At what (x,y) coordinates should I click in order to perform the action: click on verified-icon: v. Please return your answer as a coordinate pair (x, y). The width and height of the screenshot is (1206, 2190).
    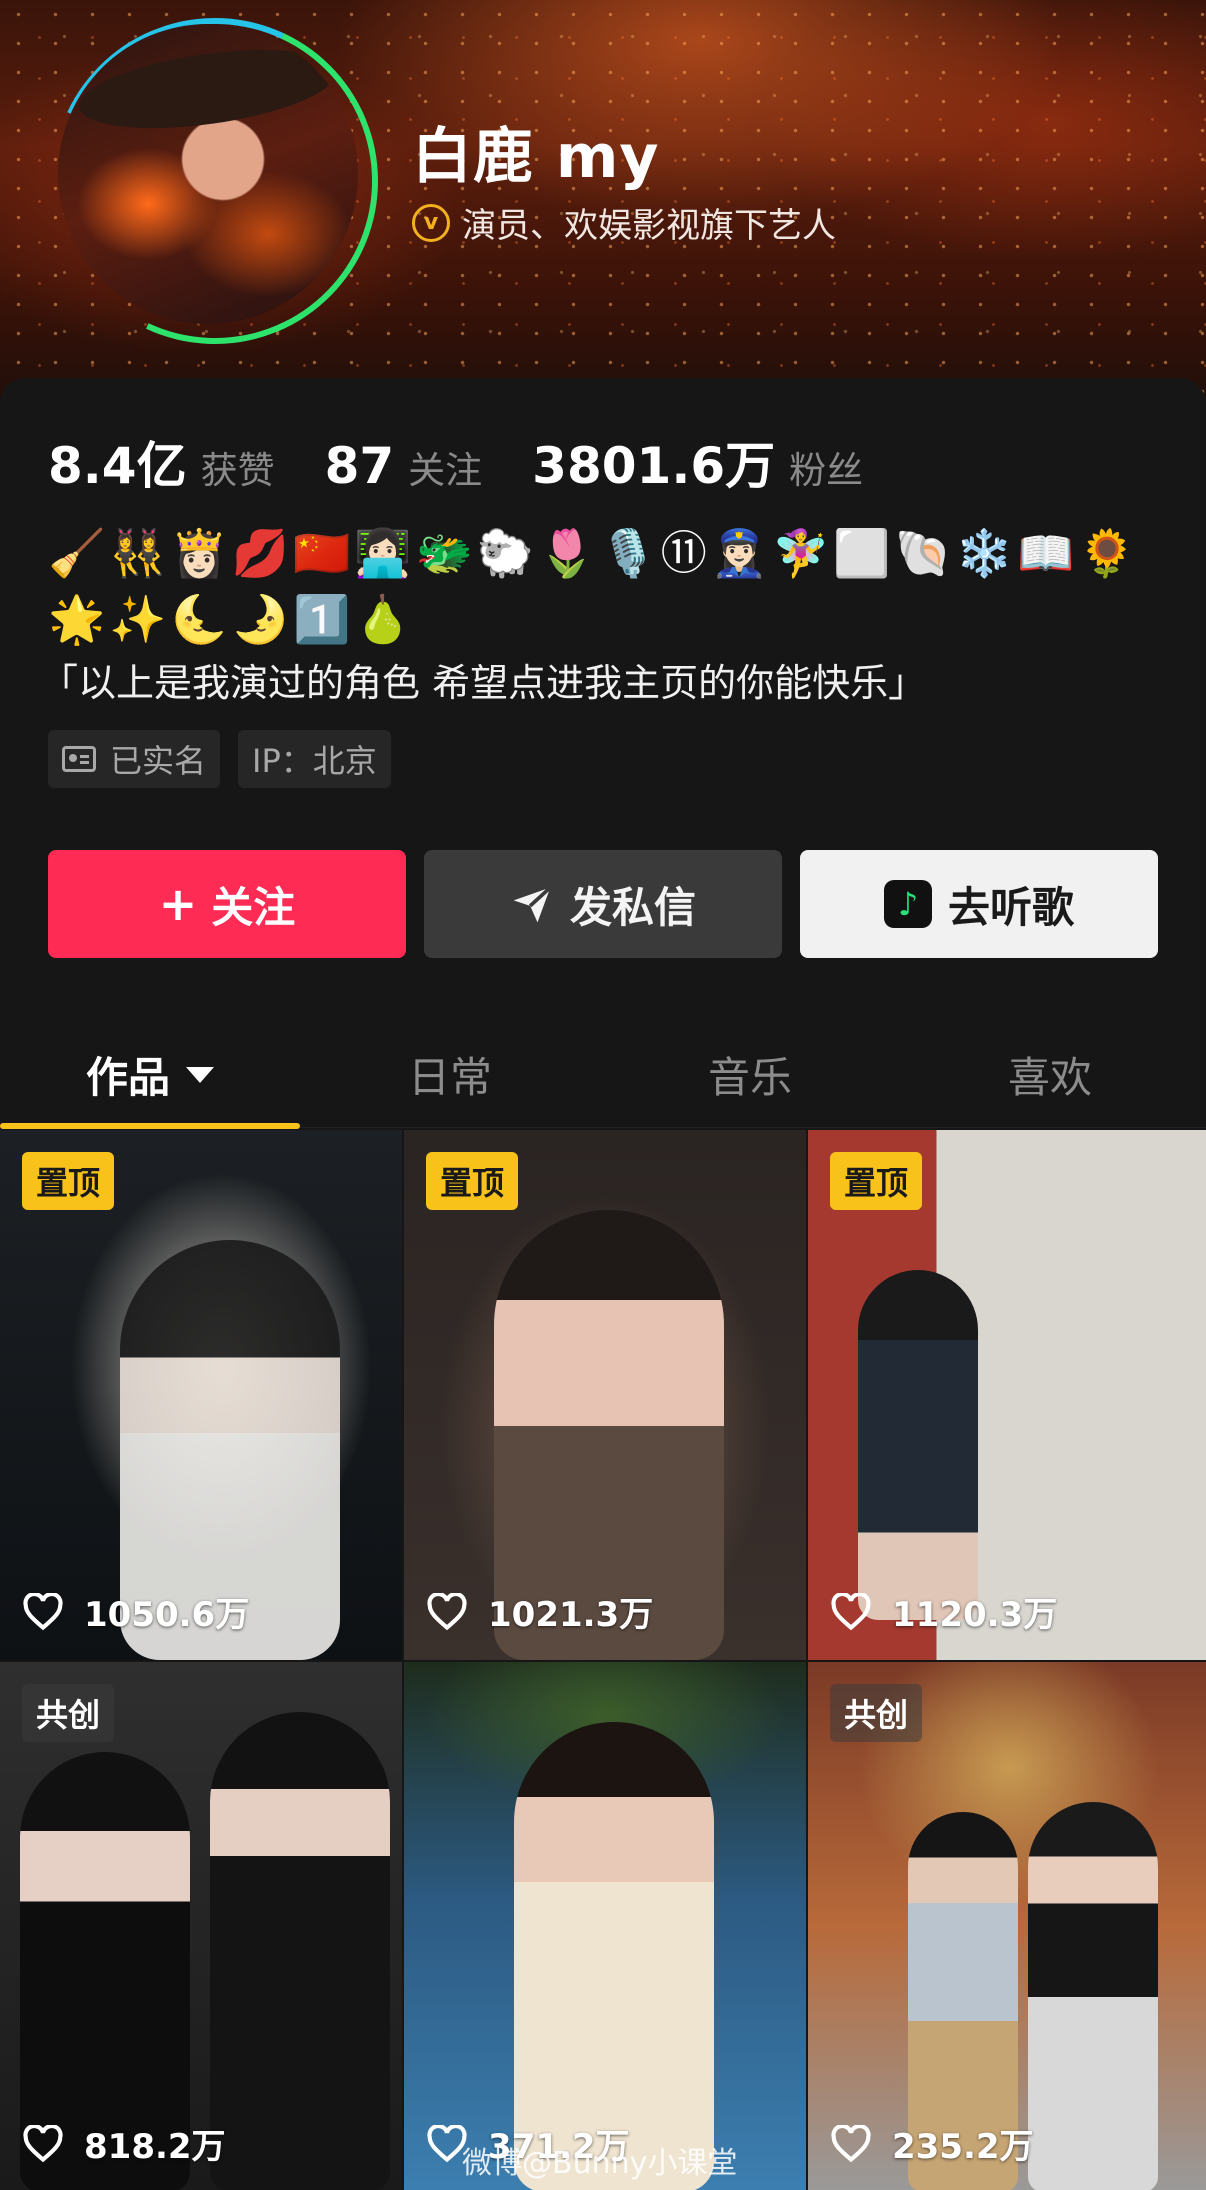
    Looking at the image, I should click on (431, 222).